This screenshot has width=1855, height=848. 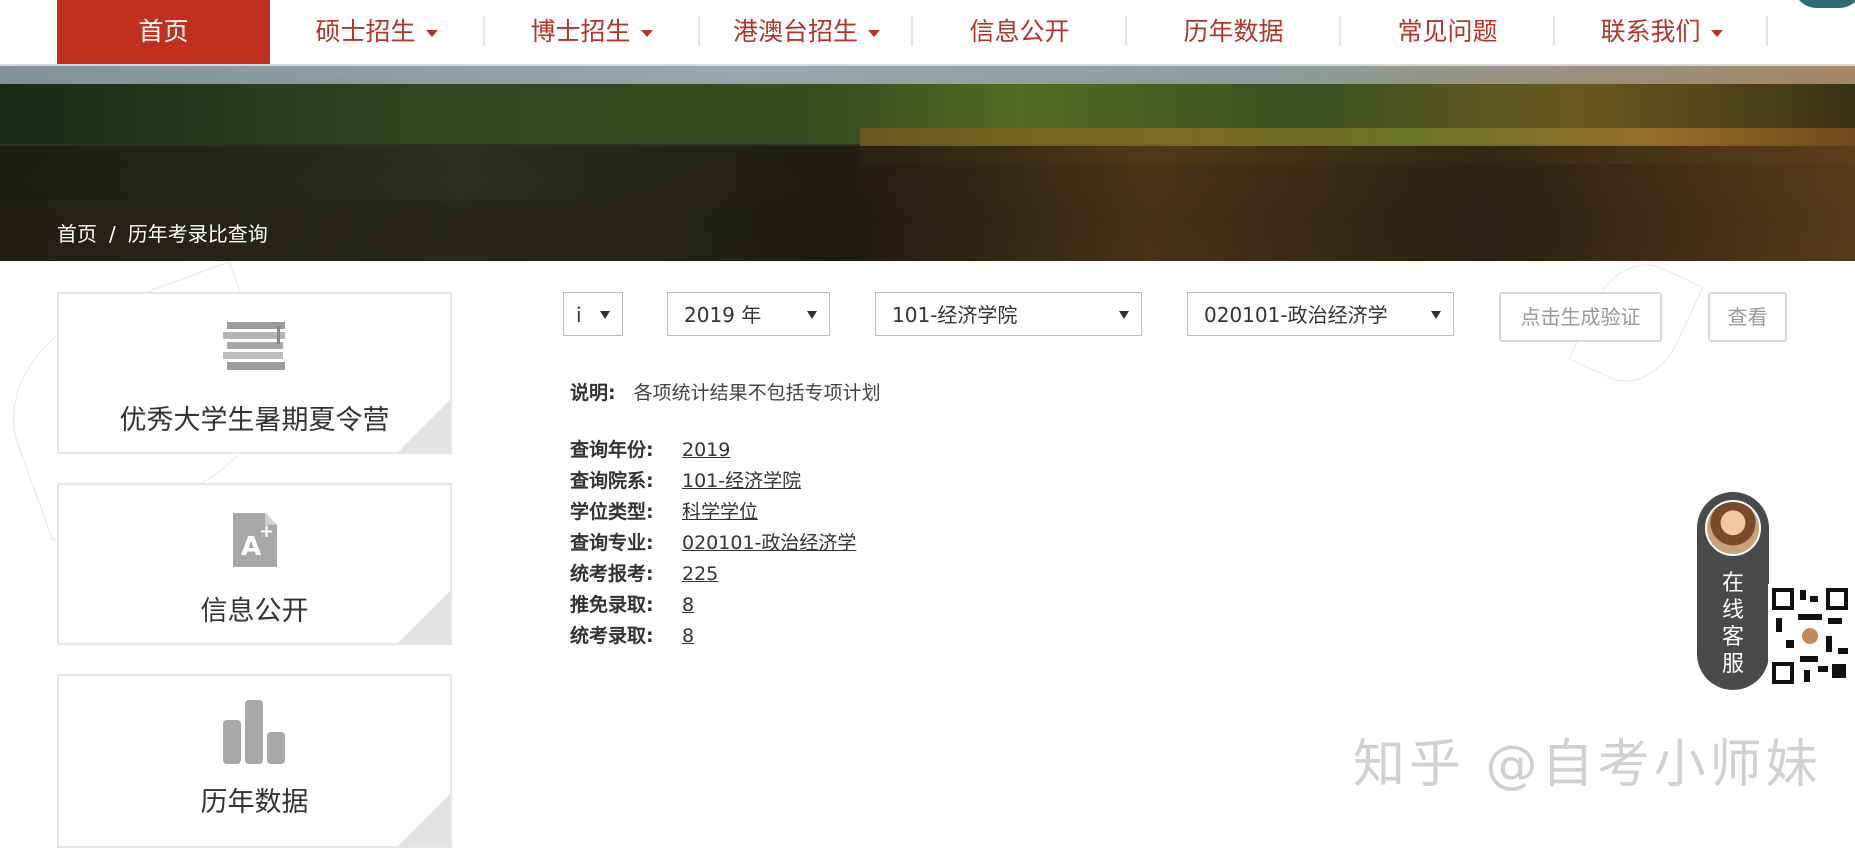 What do you see at coordinates (256, 347) in the screenshot?
I see `books-icon` at bounding box center [256, 347].